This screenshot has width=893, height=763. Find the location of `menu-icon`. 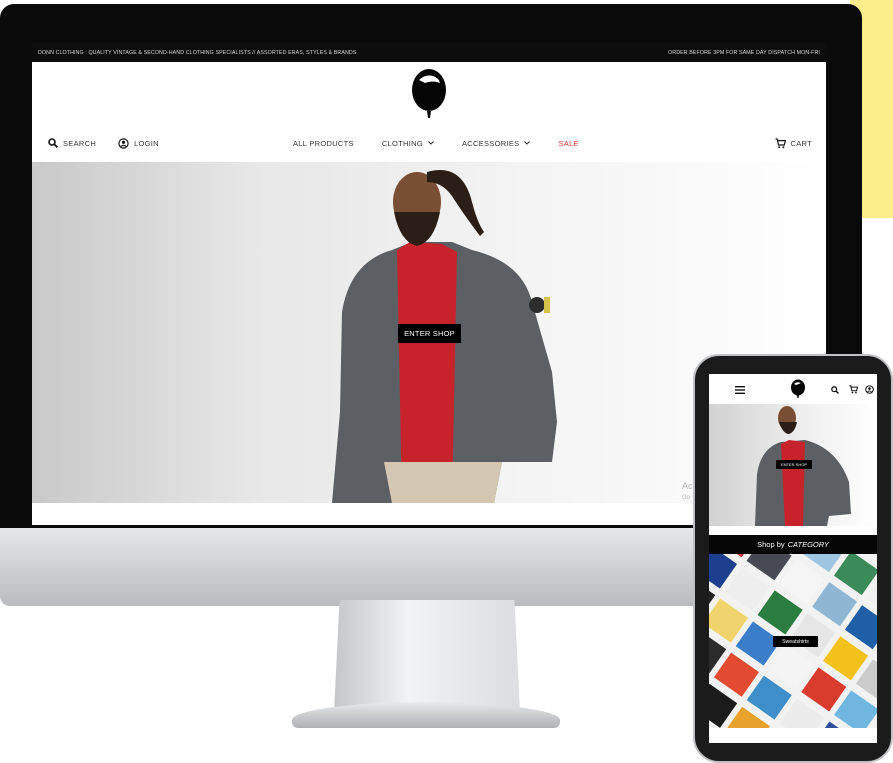

menu-icon is located at coordinates (740, 390).